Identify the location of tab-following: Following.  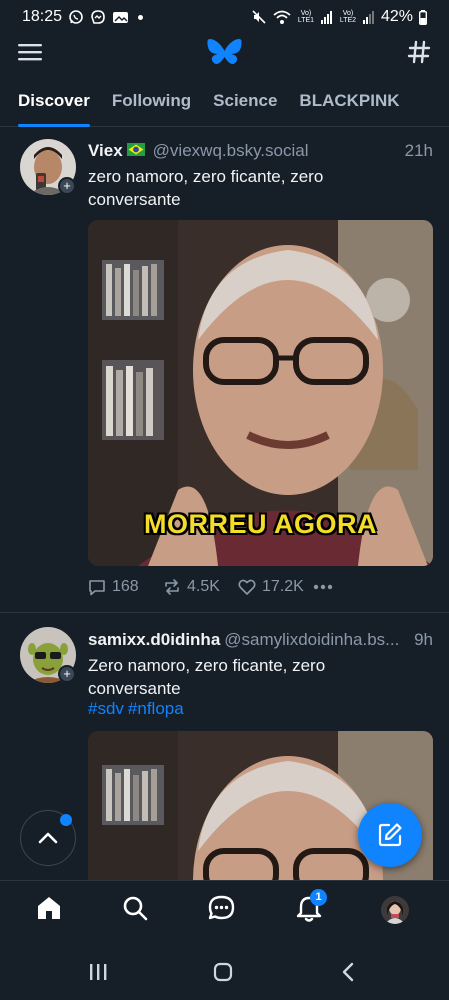
(151, 103).